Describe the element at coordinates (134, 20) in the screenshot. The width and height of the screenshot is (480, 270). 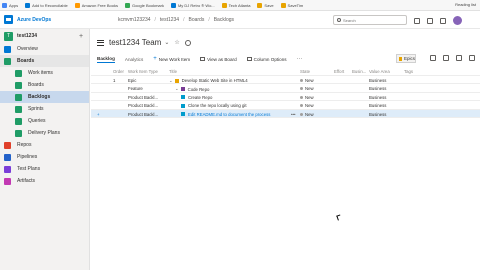
I see `breadcrumb-organization: kcmvm123234` at that location.